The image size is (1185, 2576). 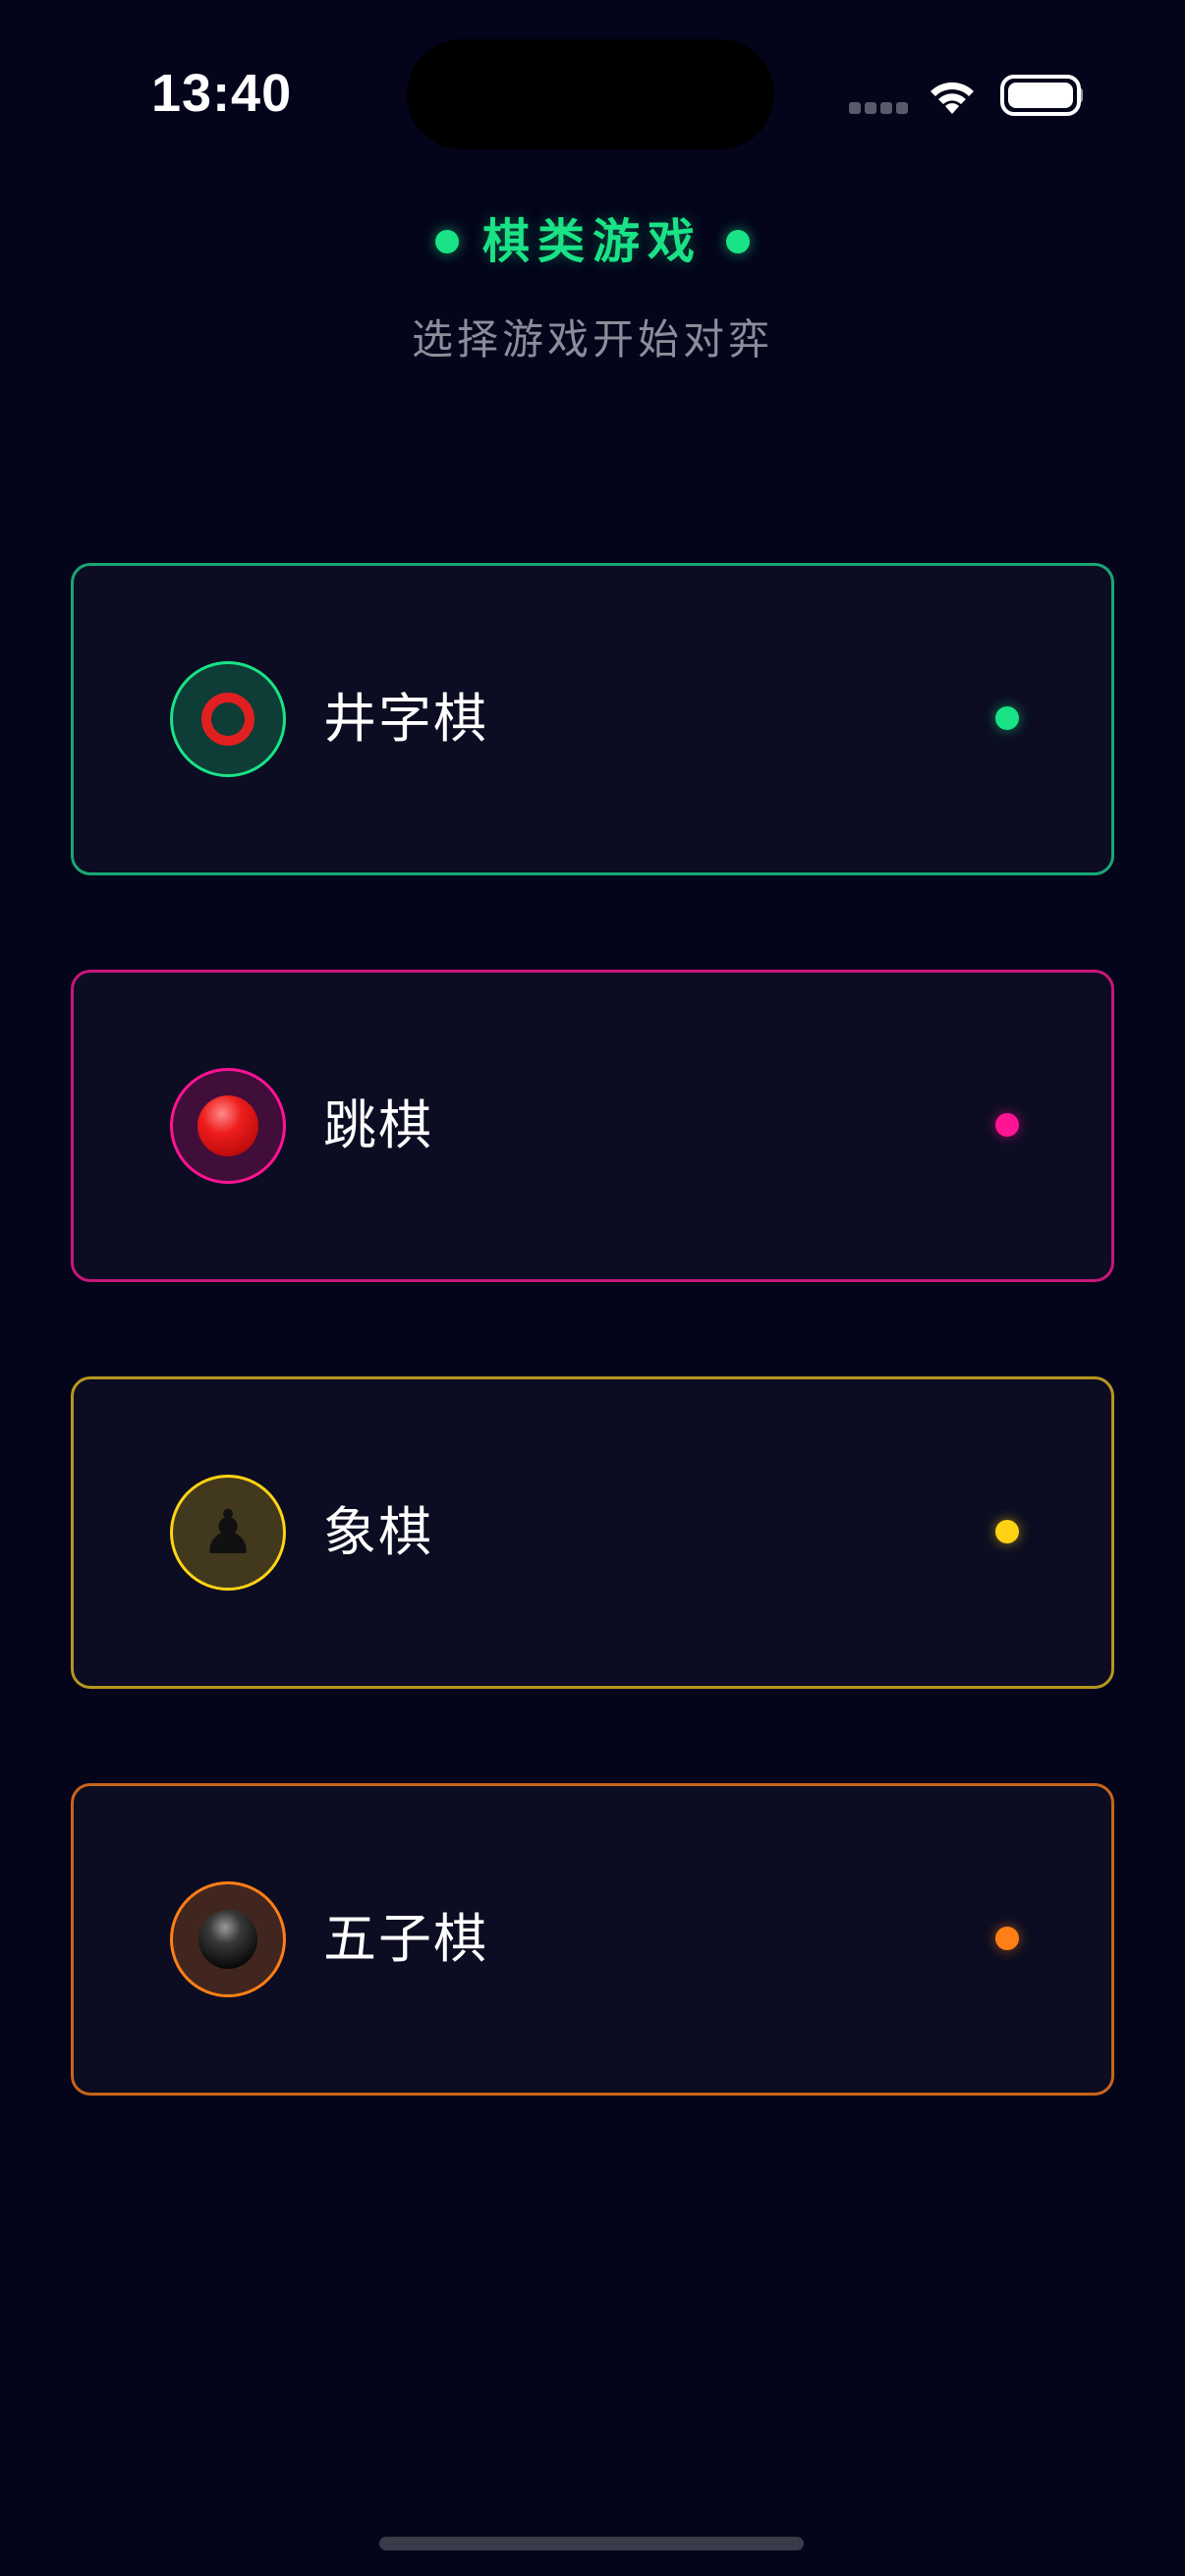 What do you see at coordinates (1041, 95) in the screenshot?
I see `battery-icon` at bounding box center [1041, 95].